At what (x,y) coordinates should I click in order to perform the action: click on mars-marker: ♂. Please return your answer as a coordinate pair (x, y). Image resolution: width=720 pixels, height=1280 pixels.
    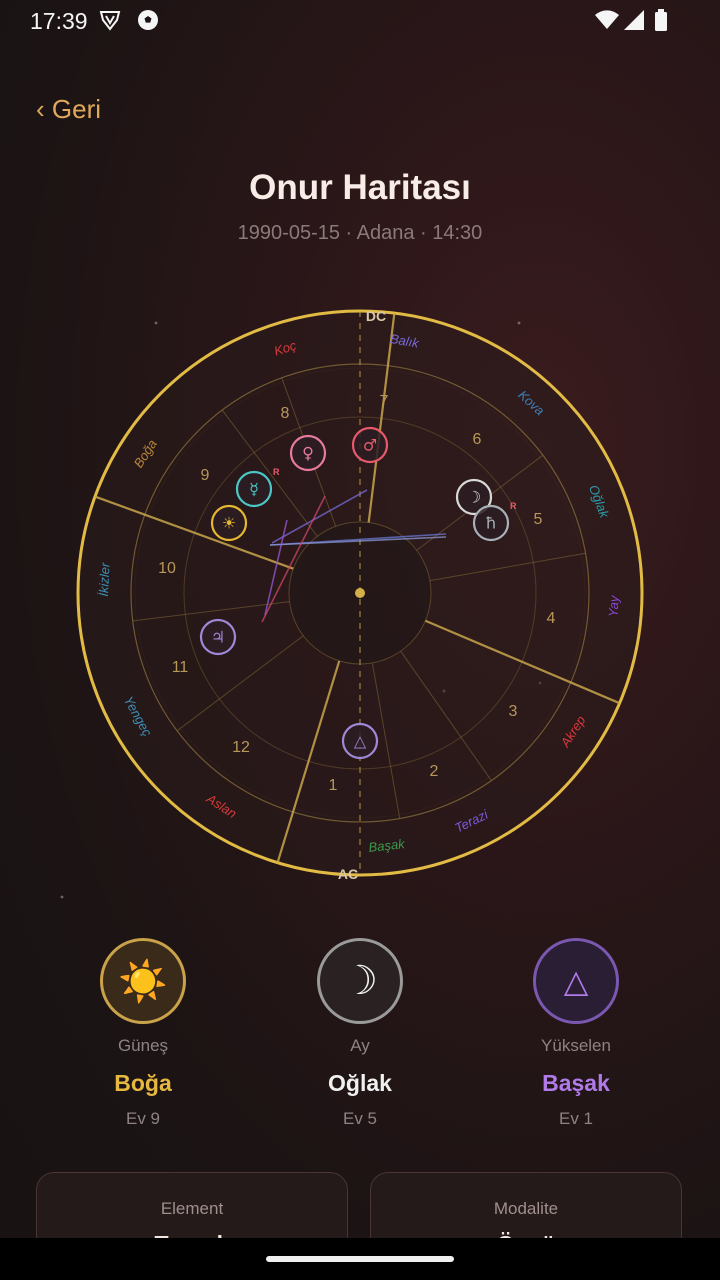
    Looking at the image, I should click on (370, 445).